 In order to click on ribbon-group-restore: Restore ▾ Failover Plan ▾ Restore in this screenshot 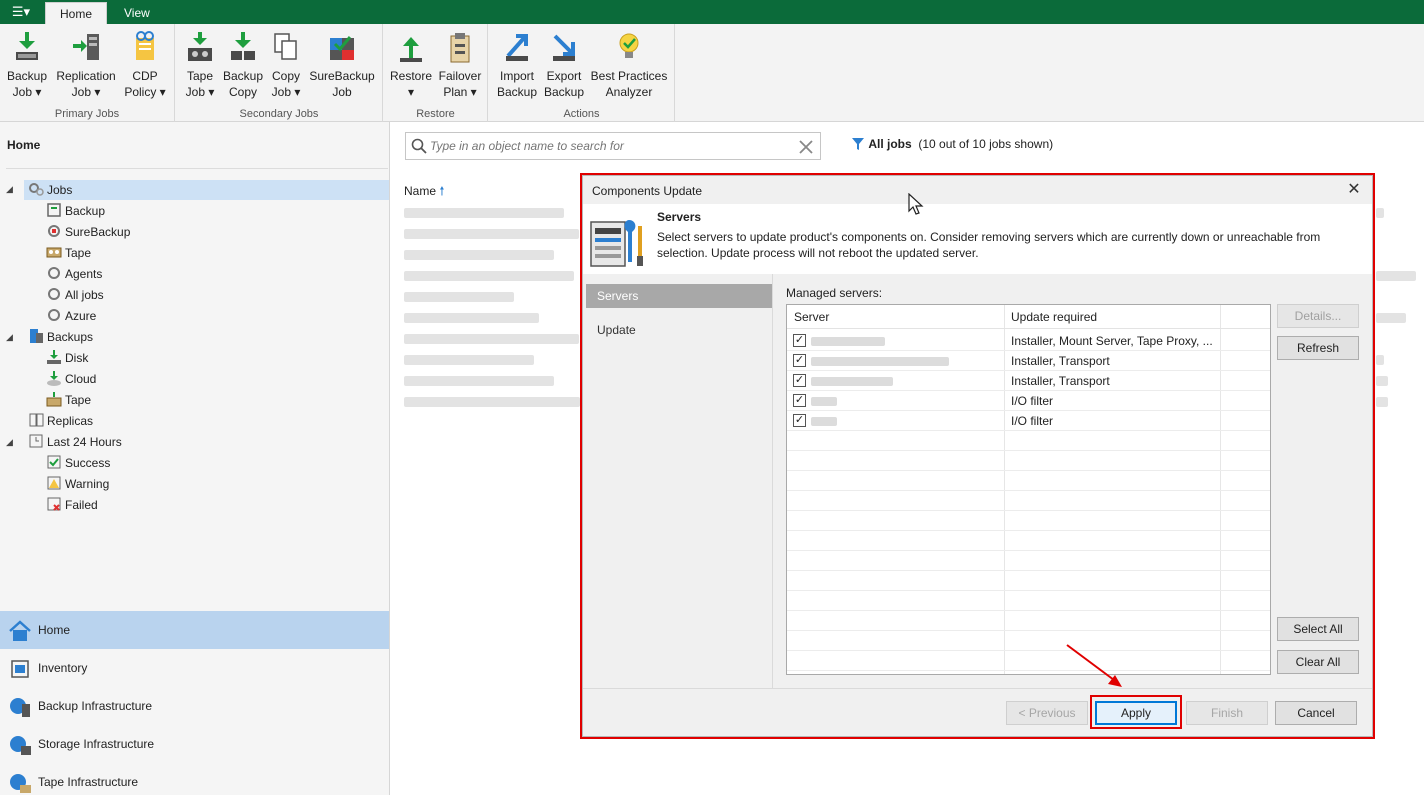, I will do `click(436, 73)`.